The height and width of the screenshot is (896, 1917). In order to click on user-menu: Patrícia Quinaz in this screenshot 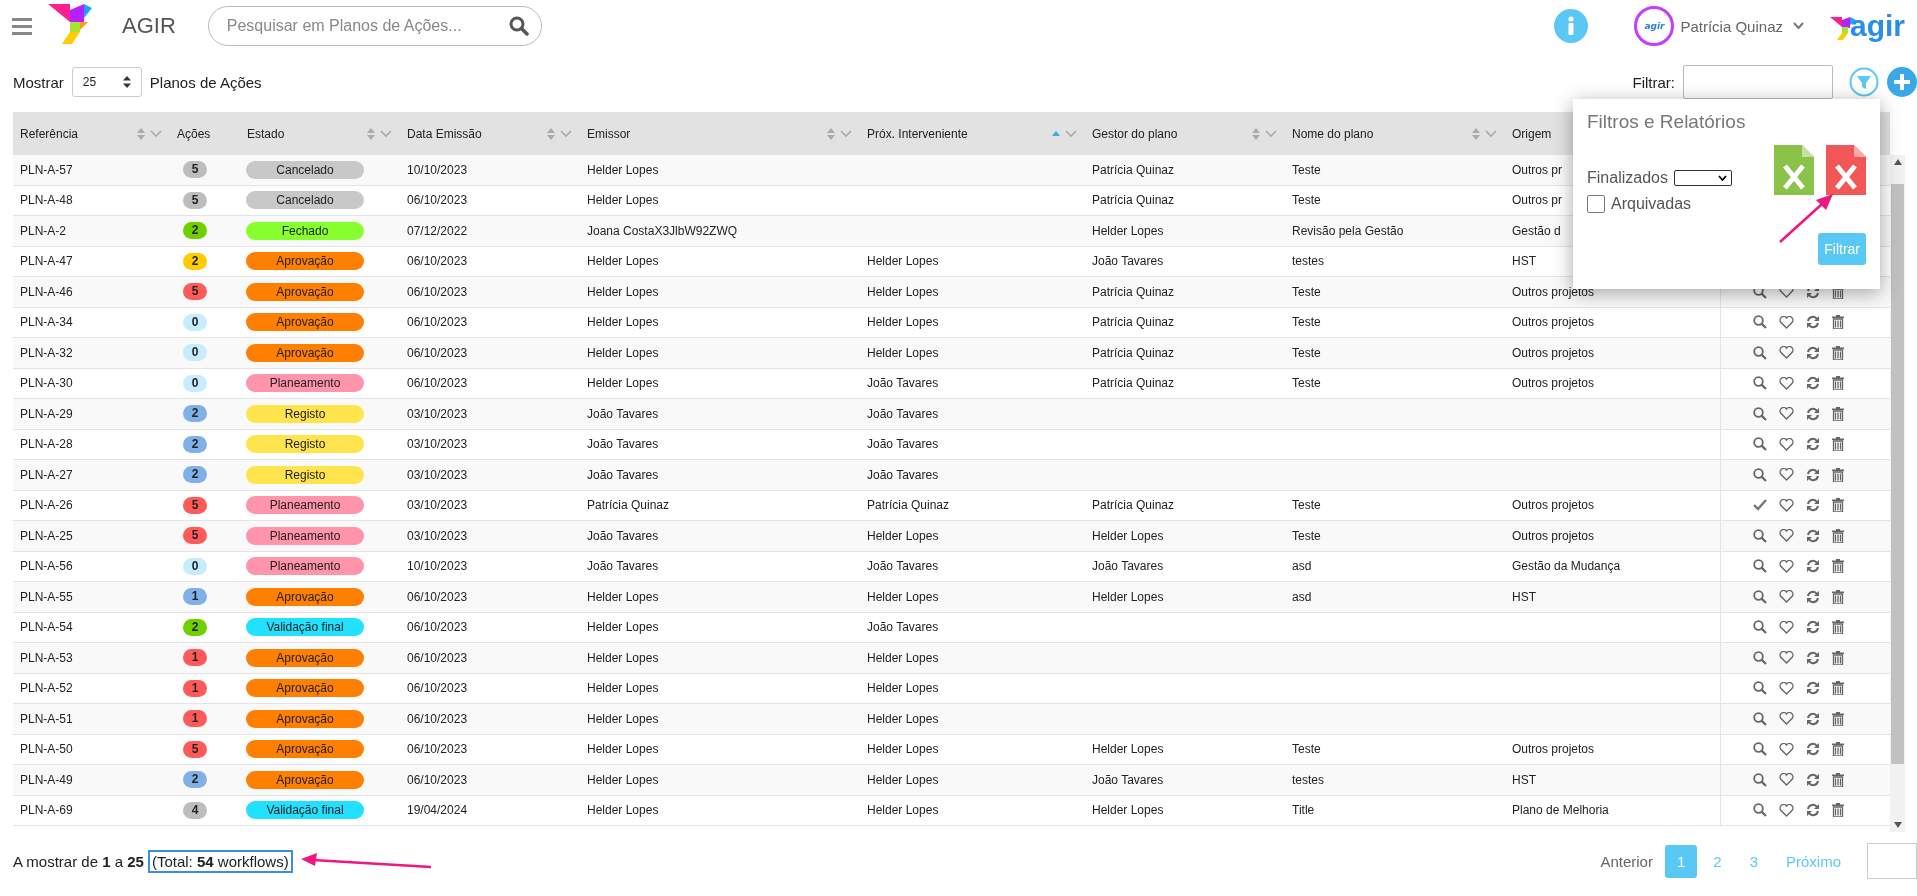, I will do `click(1731, 26)`.